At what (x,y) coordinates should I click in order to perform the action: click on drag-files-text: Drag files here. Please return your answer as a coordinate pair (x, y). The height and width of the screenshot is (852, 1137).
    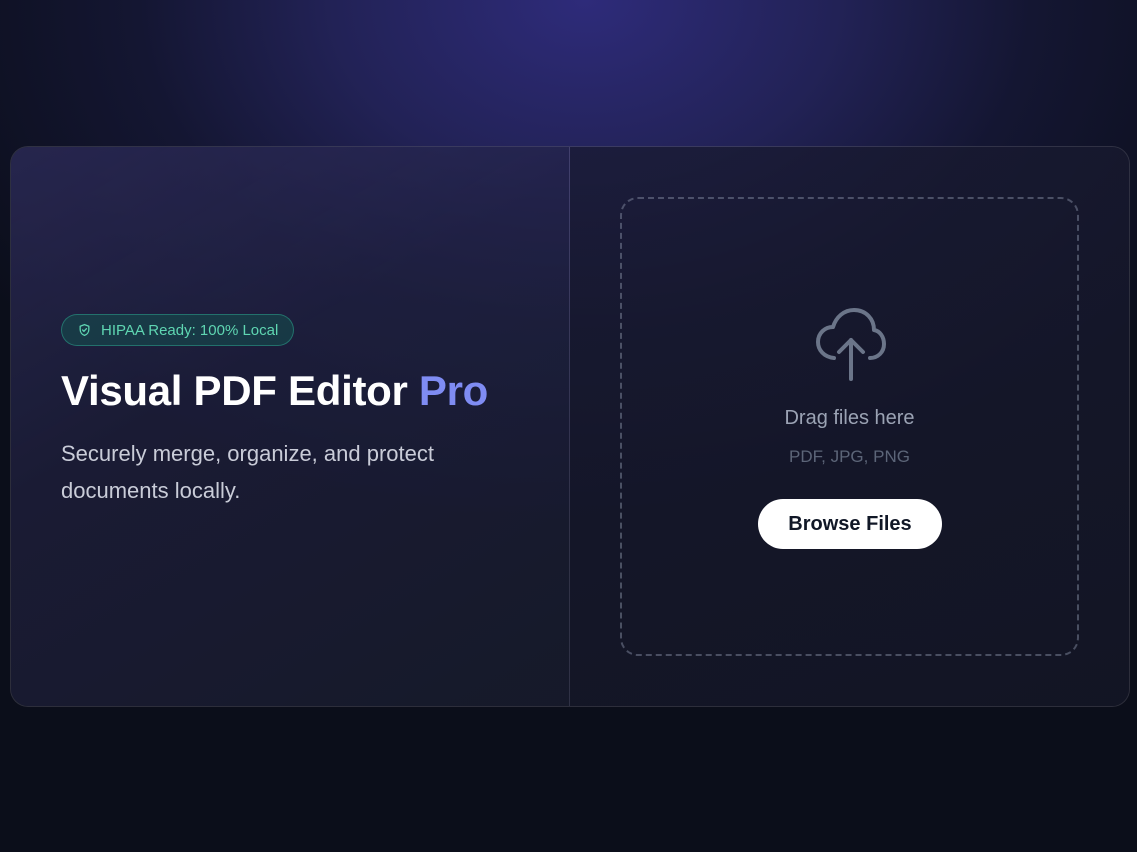
    Looking at the image, I should click on (849, 418).